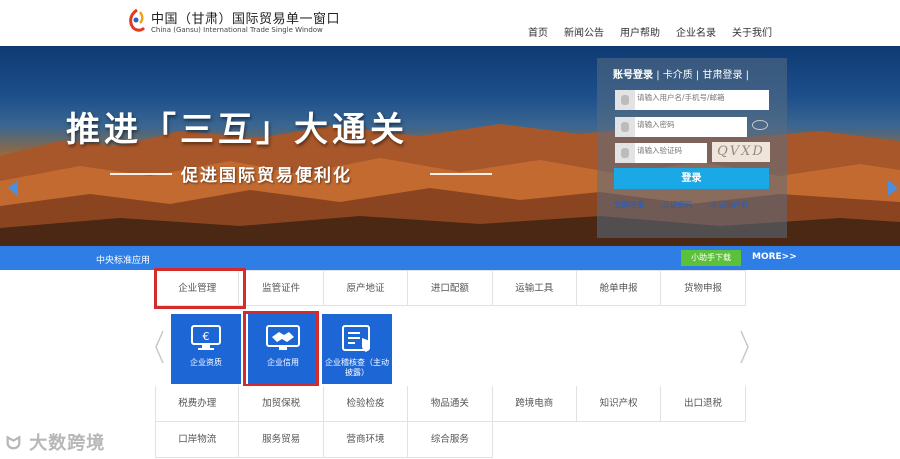 The image size is (900, 459). I want to click on audit-document-icon, so click(356, 338).